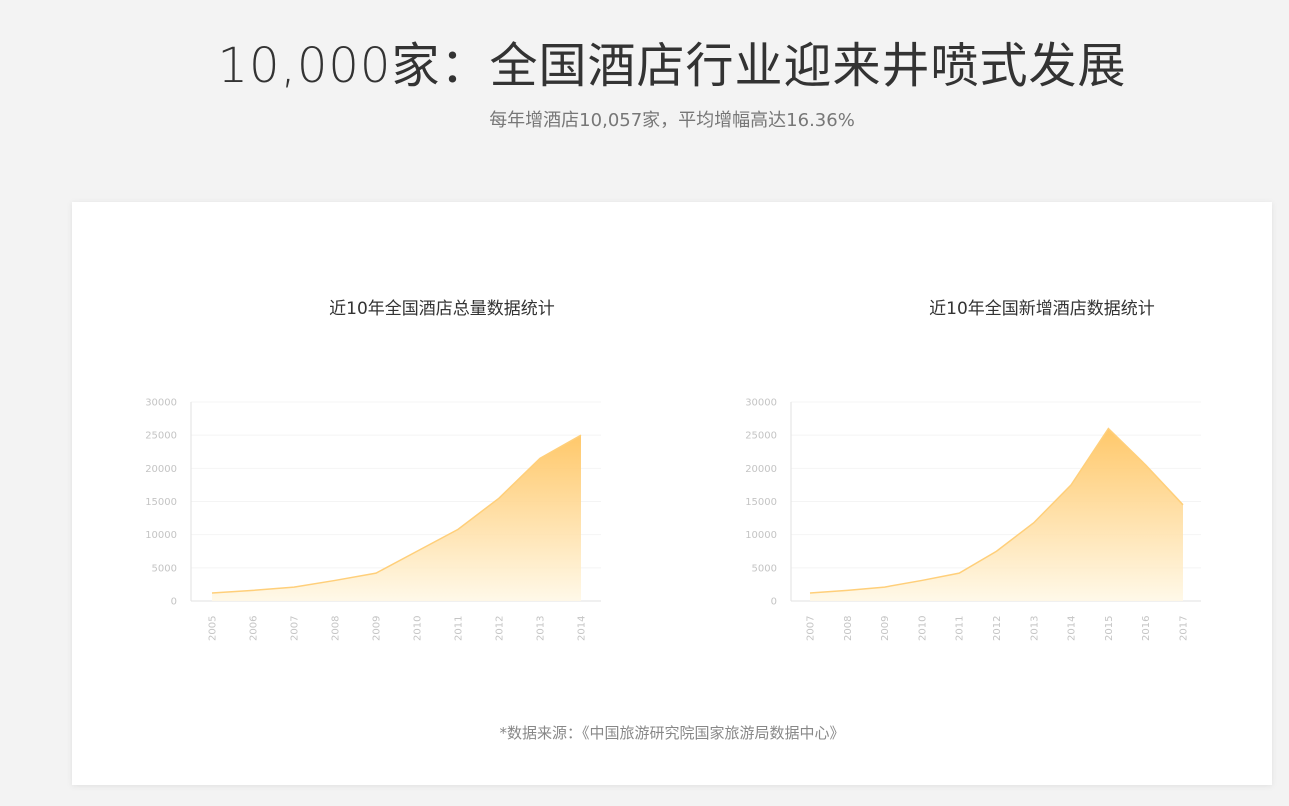 This screenshot has width=1289, height=806. What do you see at coordinates (672, 66) in the screenshot?
I see `page-title: 10,000家：全国酒店行业迎来井喷式发展` at bounding box center [672, 66].